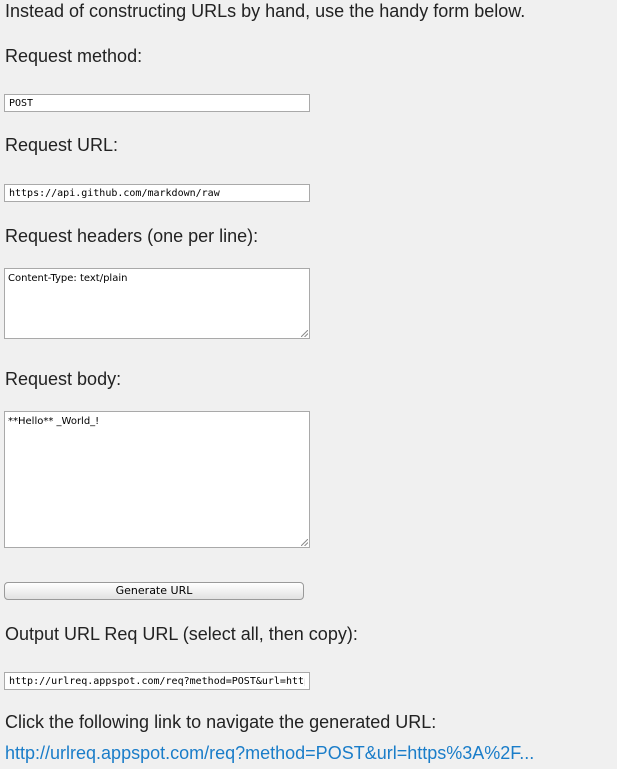  What do you see at coordinates (157, 193) in the screenshot?
I see `request-url-input` at bounding box center [157, 193].